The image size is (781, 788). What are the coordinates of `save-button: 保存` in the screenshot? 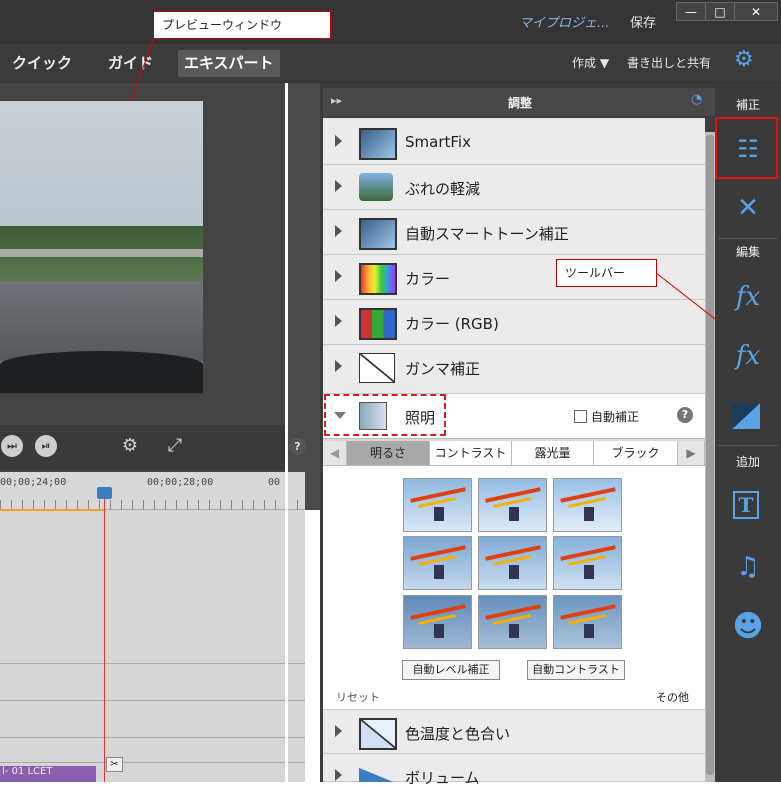 It's located at (643, 21).